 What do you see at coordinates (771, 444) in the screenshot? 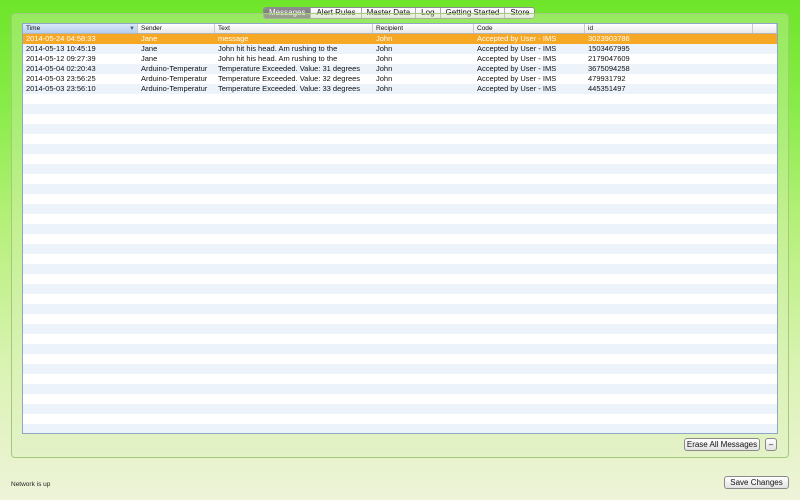
I see `remove-message-button: –` at bounding box center [771, 444].